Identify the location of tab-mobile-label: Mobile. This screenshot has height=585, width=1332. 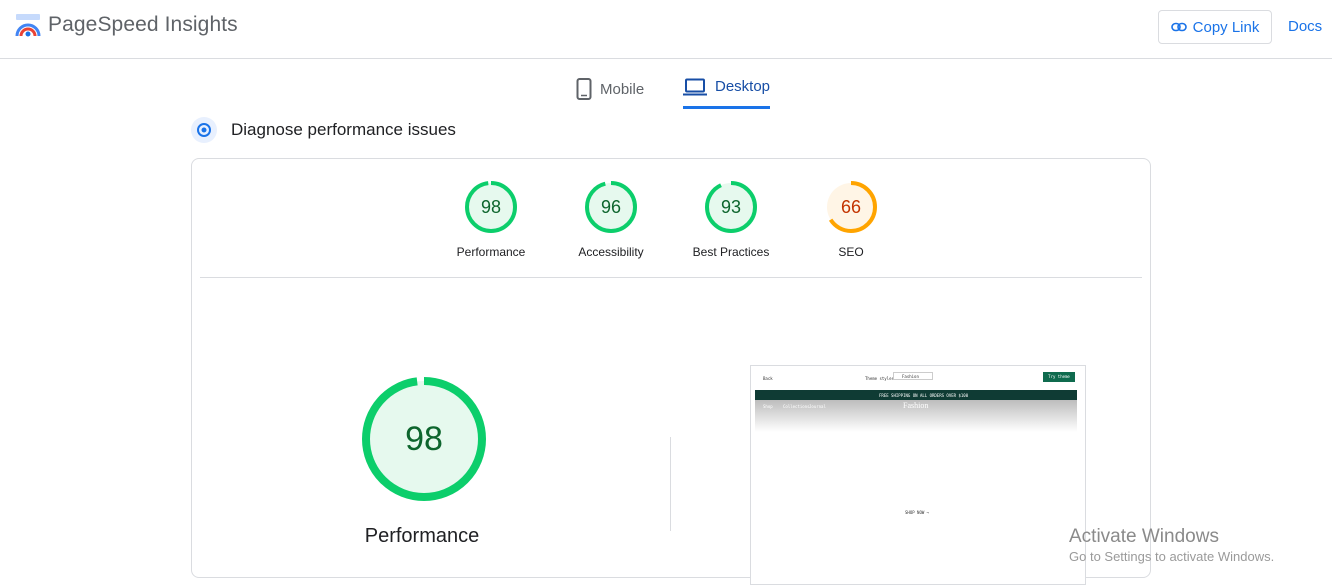
(622, 89).